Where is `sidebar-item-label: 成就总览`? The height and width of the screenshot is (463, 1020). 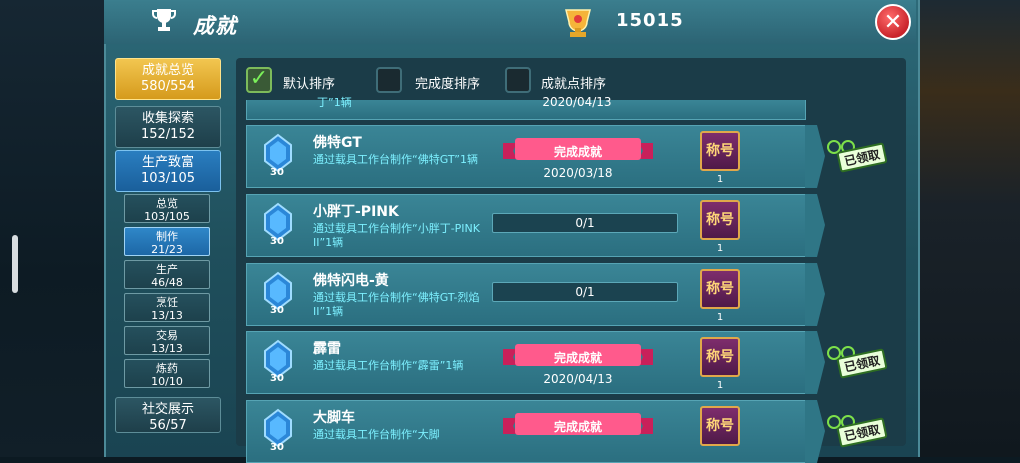 sidebar-item-label: 成就总览 is located at coordinates (167, 70).